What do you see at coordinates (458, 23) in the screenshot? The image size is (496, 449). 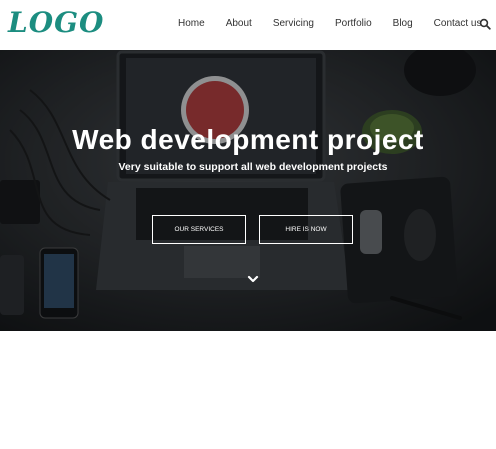 I see `nav-item-contact: Contact us` at bounding box center [458, 23].